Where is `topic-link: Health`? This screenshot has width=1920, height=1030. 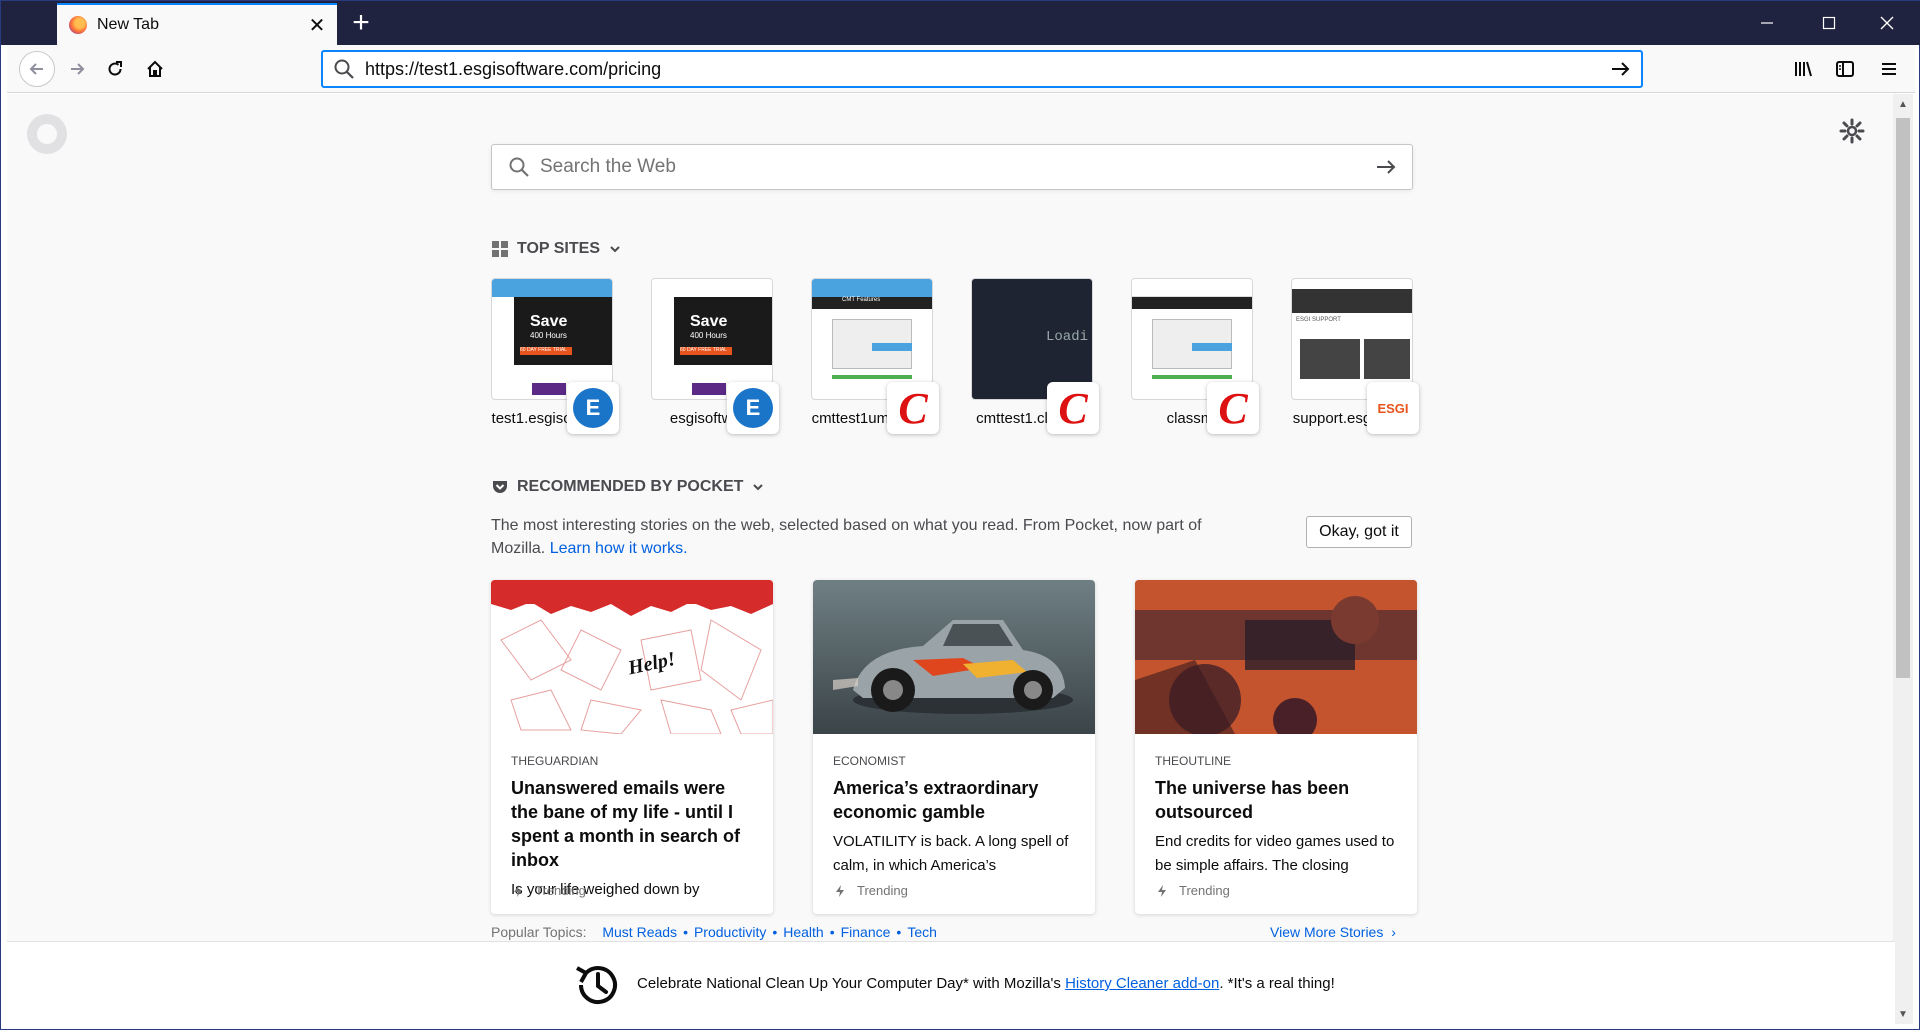
topic-link: Health is located at coordinates (803, 932).